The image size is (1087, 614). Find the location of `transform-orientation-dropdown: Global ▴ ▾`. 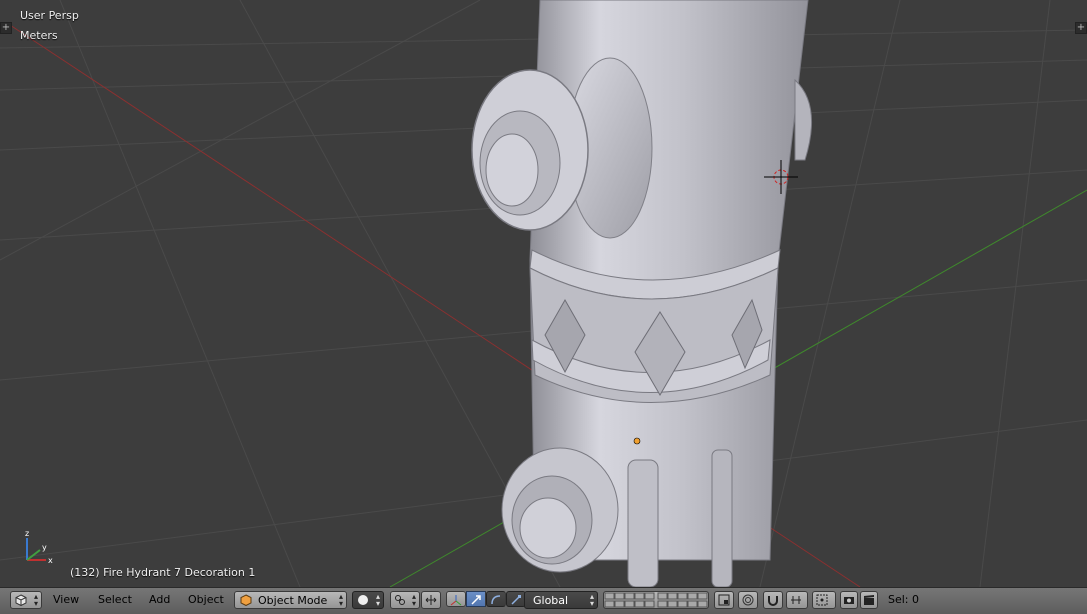

transform-orientation-dropdown: Global ▴ ▾ is located at coordinates (561, 600).